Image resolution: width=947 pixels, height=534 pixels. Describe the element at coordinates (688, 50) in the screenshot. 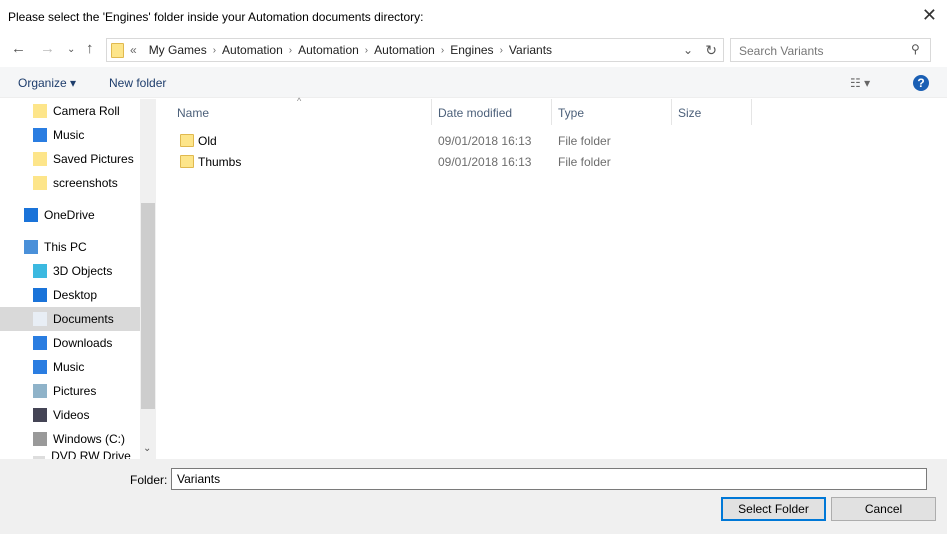

I see `chevron-down-icon: ⌄` at that location.